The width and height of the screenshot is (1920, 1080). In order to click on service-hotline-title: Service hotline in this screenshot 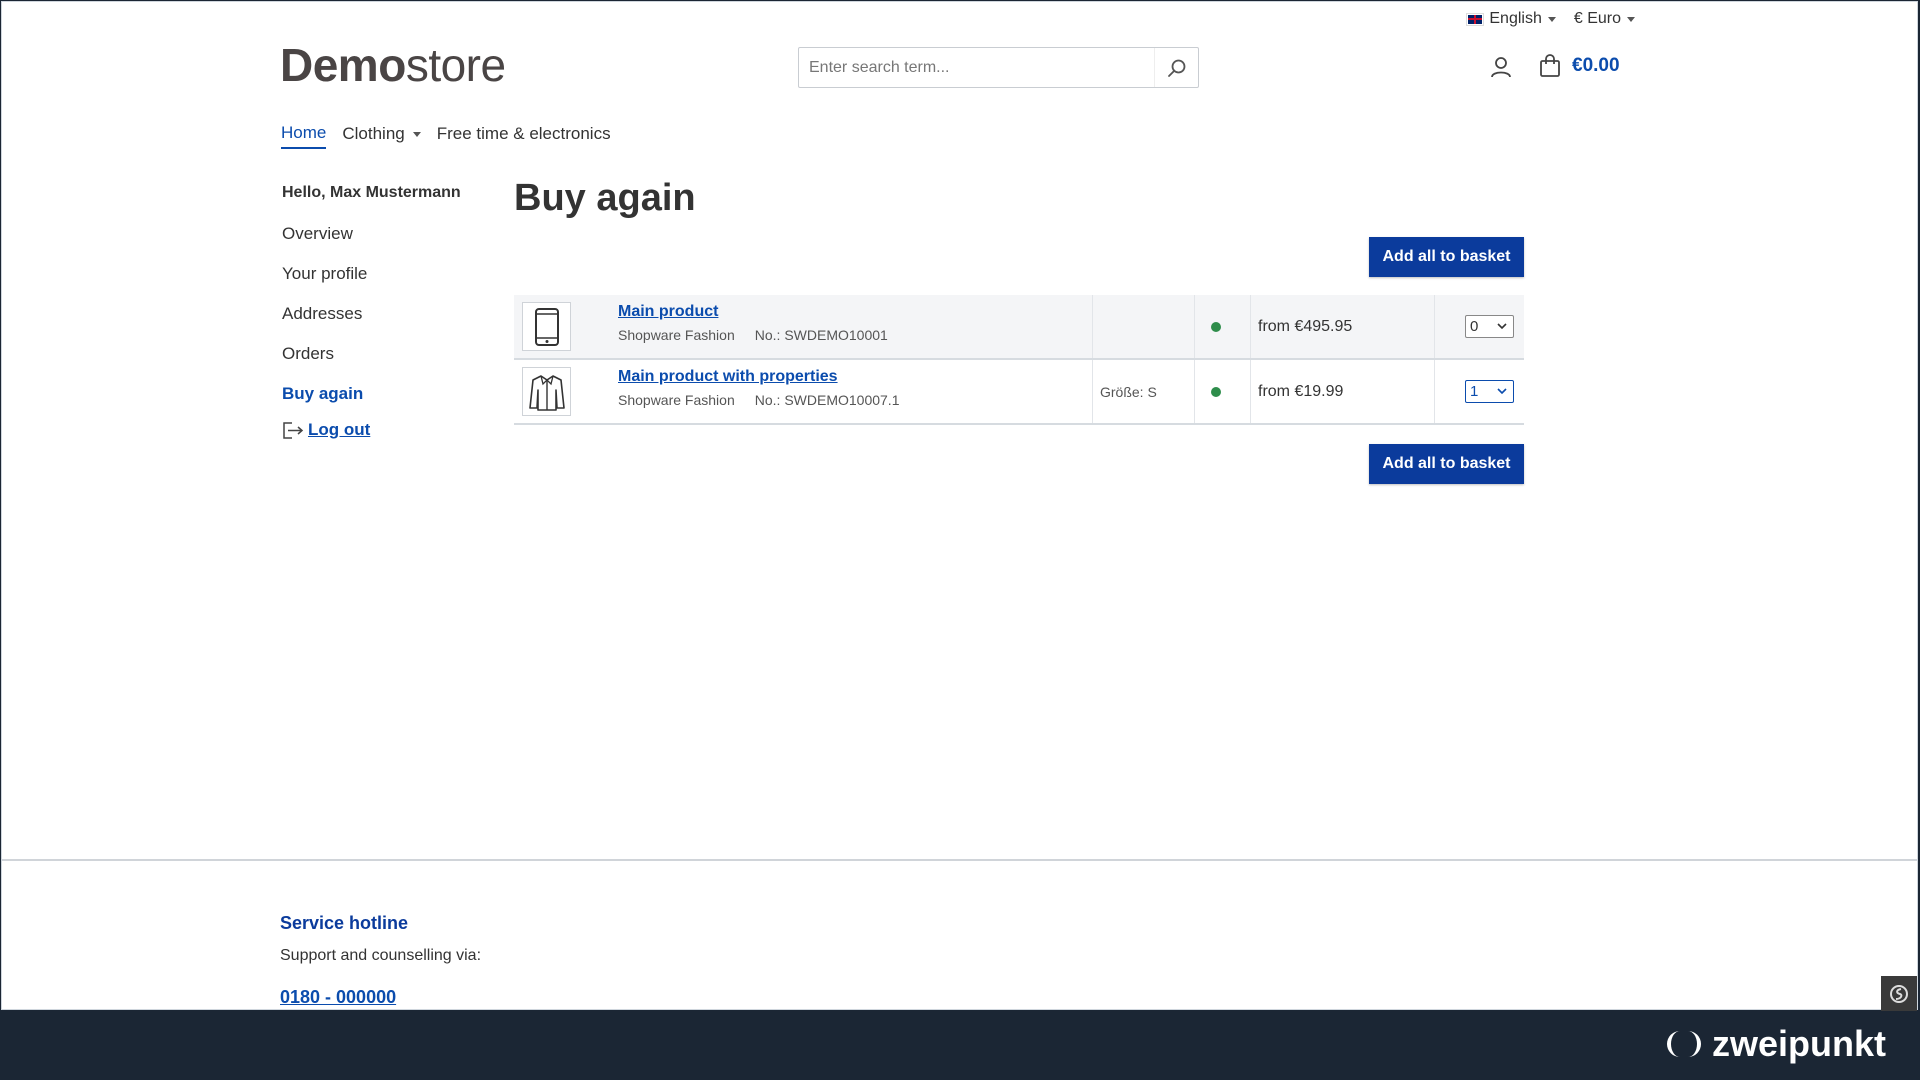, I will do `click(344, 923)`.